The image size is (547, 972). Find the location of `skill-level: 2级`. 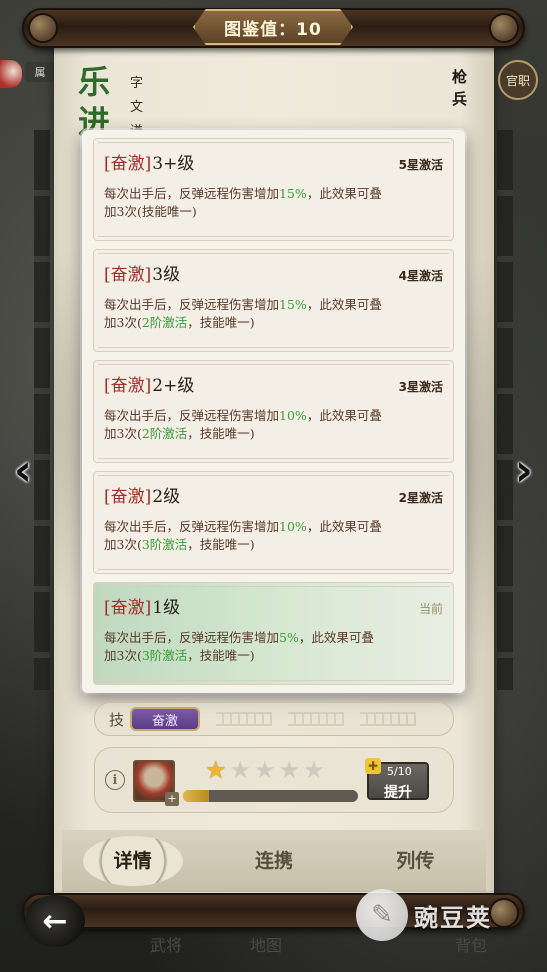

skill-level: 2级 is located at coordinates (166, 497).